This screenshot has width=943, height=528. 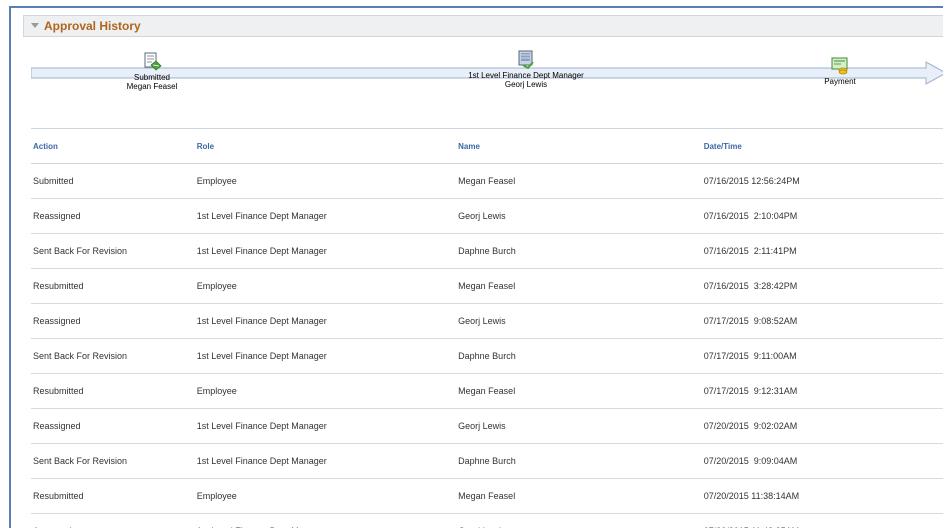 I want to click on cell-datetime: 07/16/2015 2:10:04PM, so click(x=822, y=216).